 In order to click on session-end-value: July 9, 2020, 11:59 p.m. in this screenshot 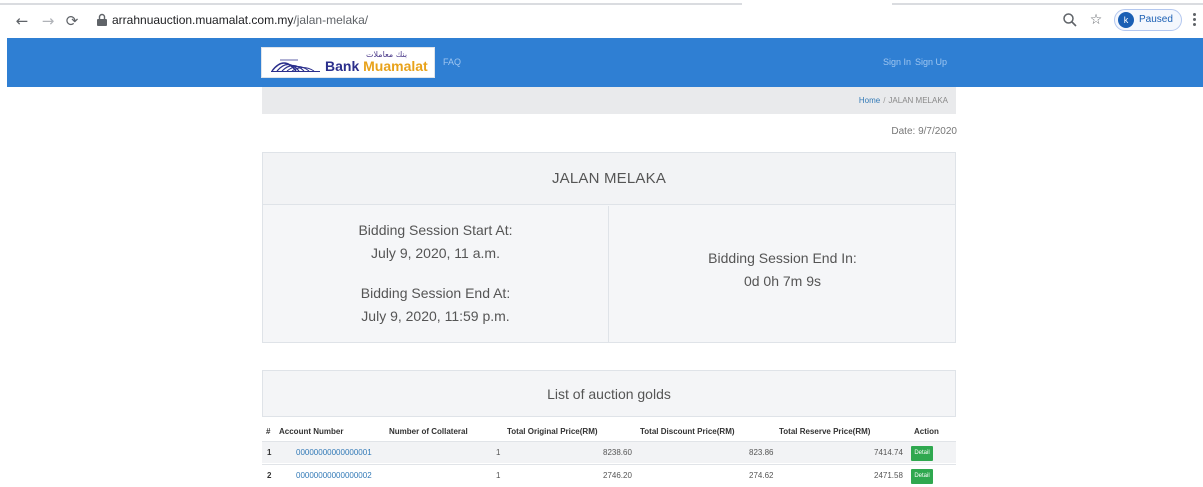, I will do `click(435, 316)`.